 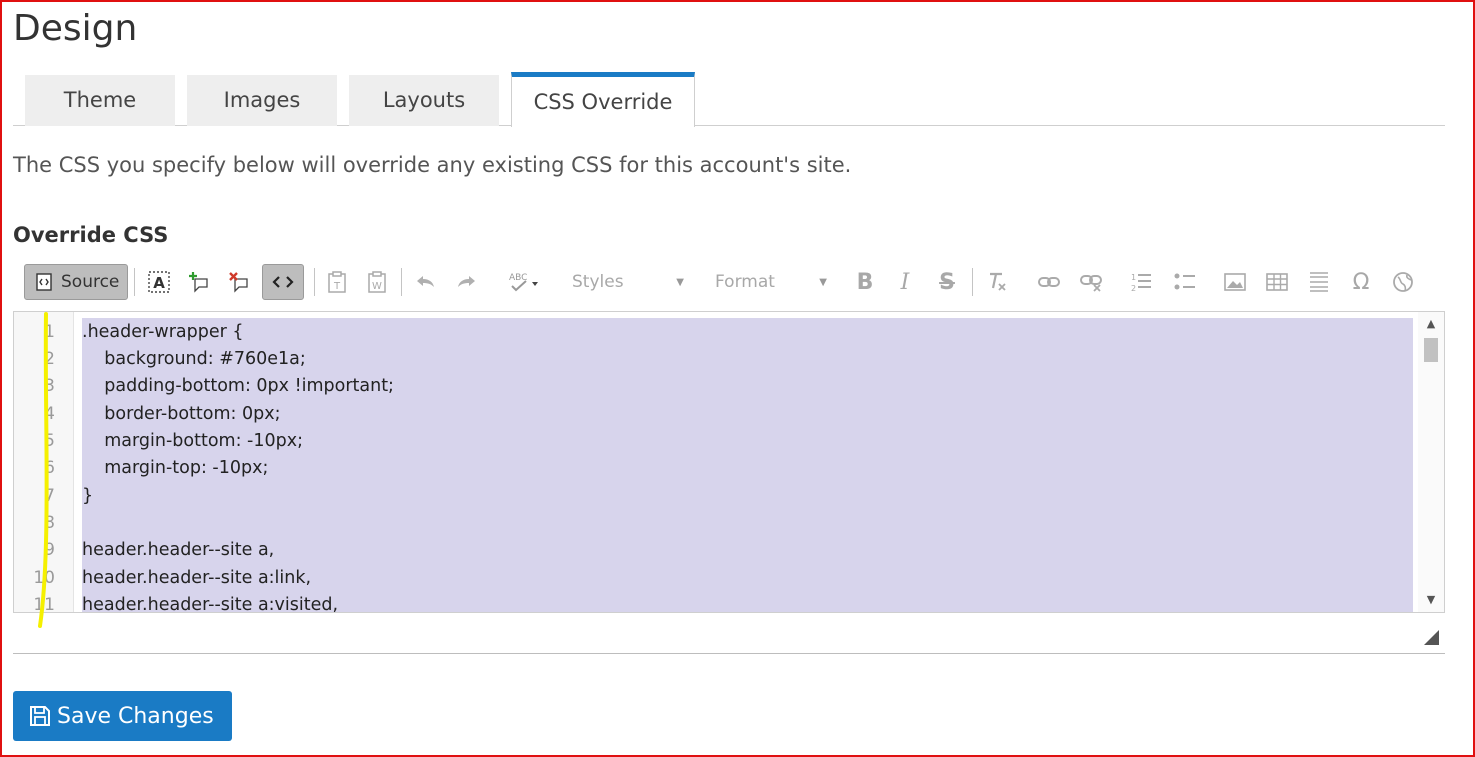 I want to click on tab-css-override: CSS Override, so click(x=603, y=99).